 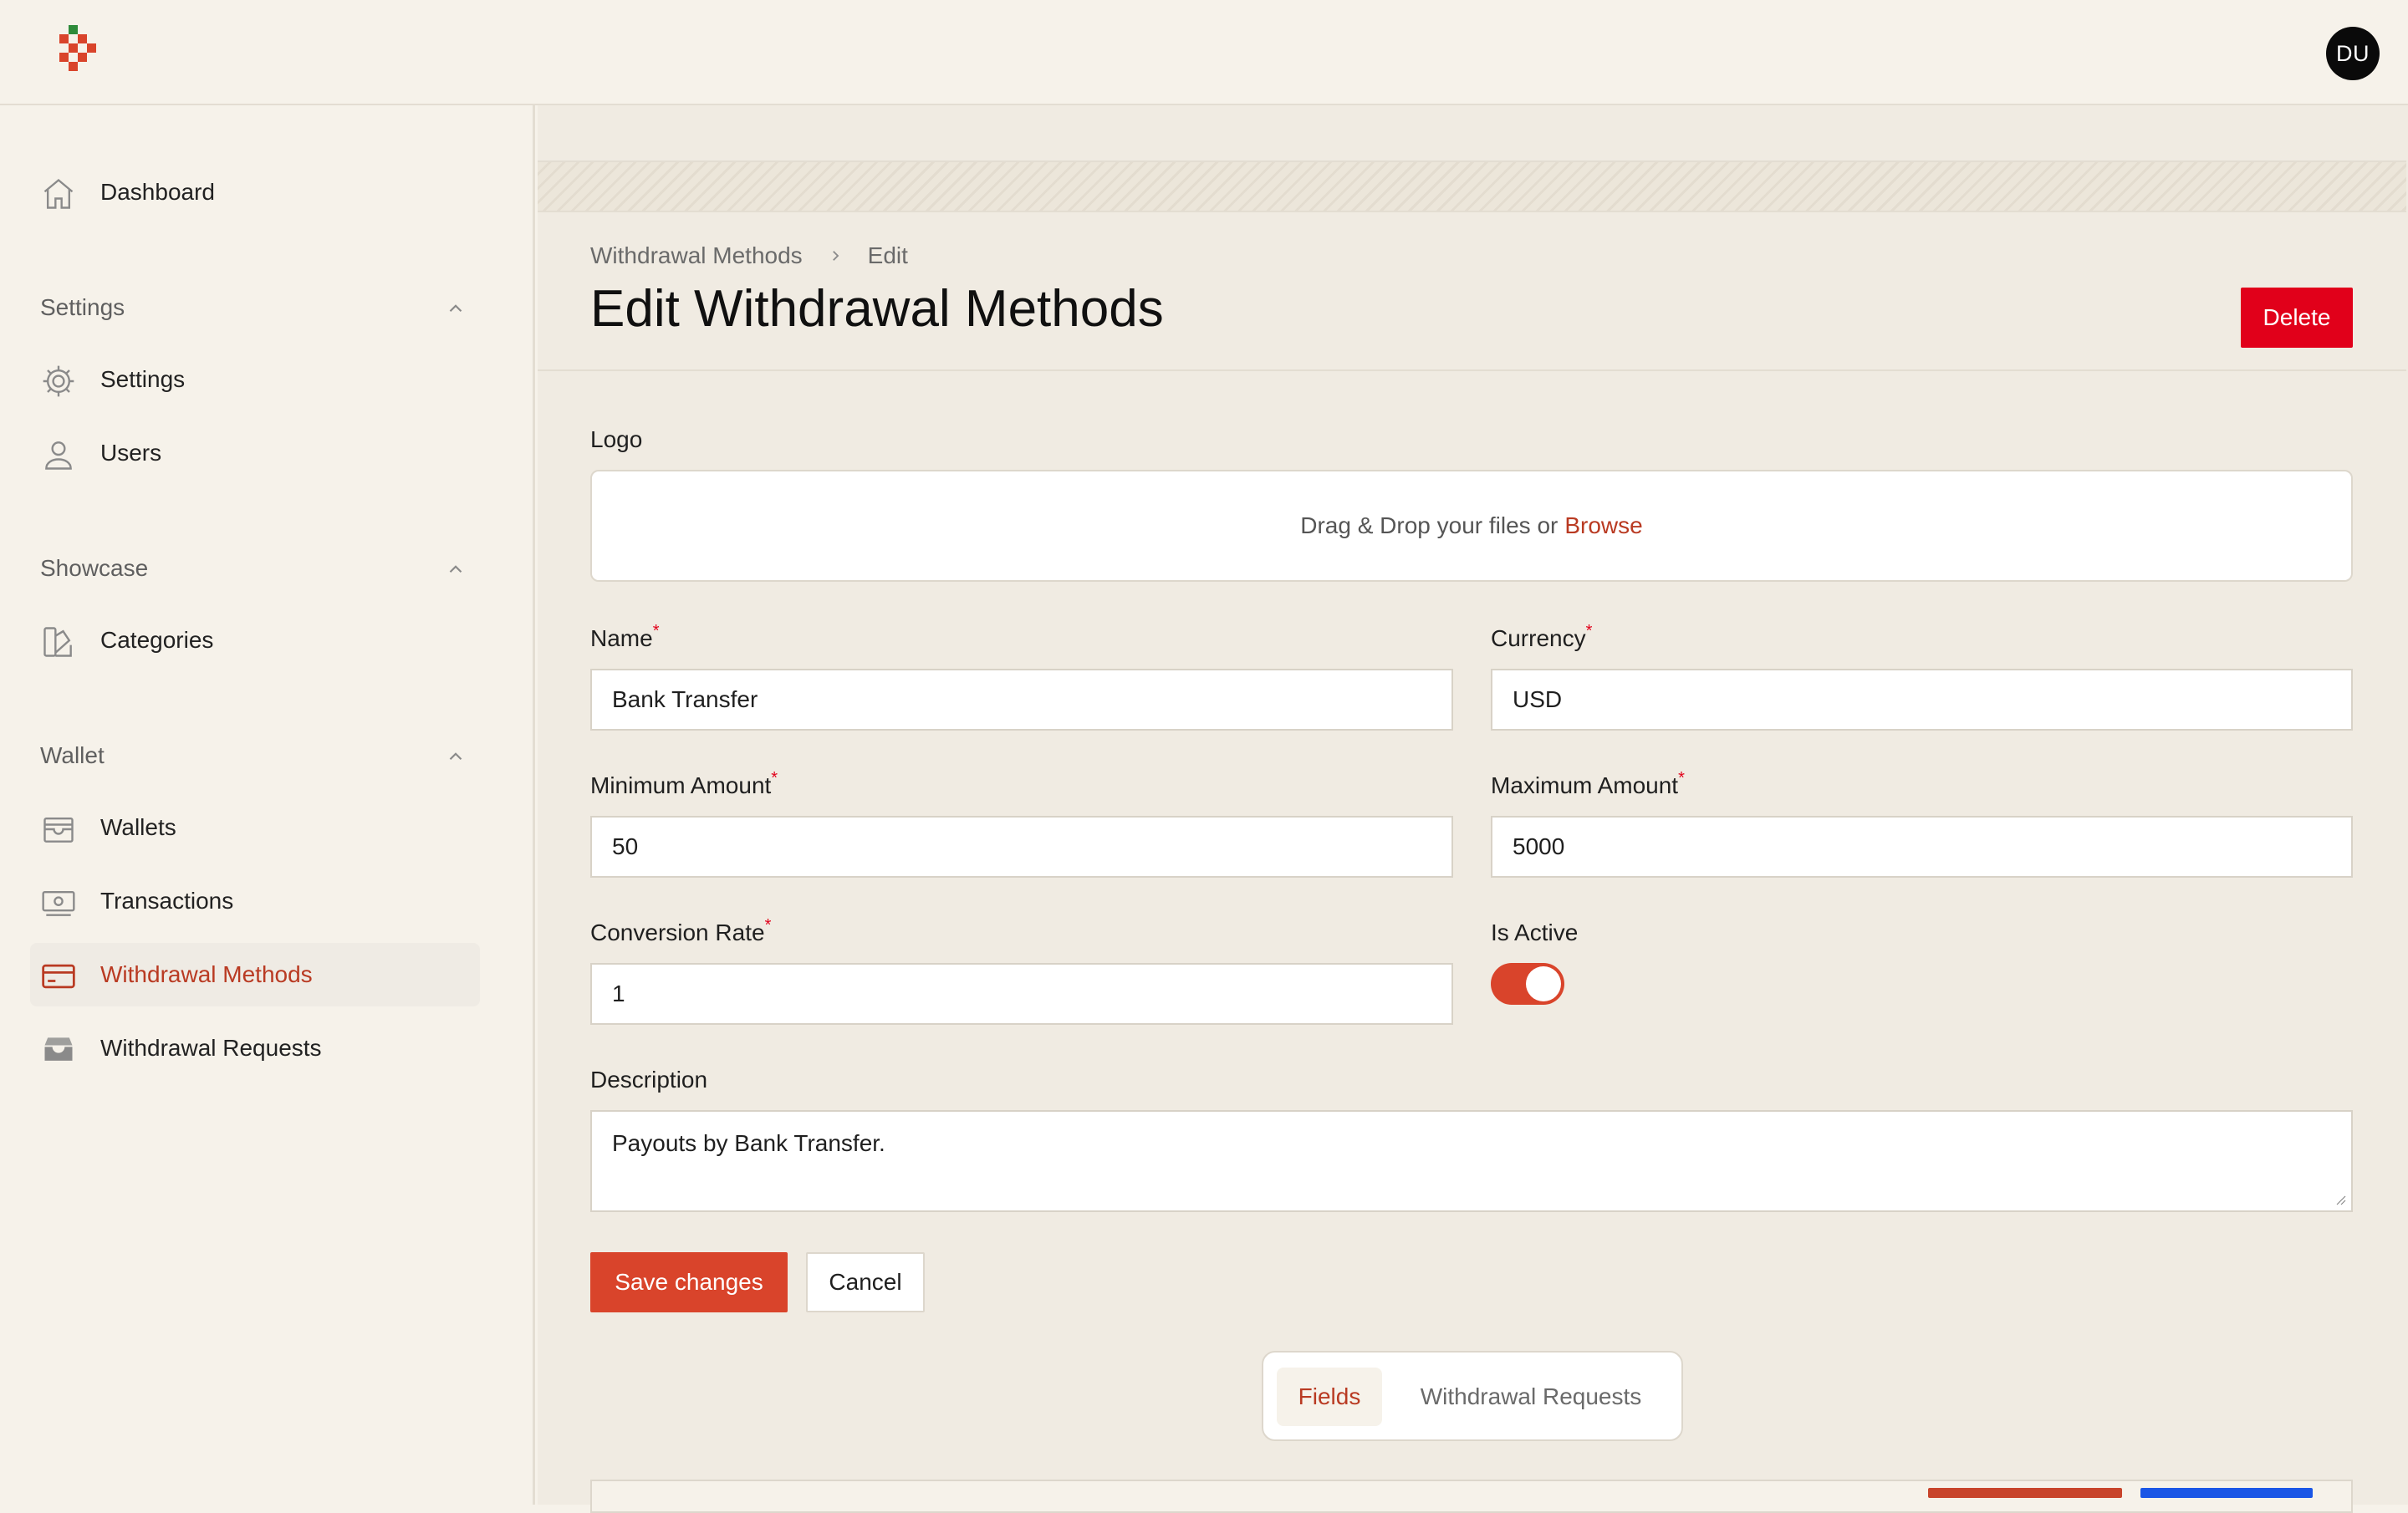 I want to click on currency-label: Currency*, so click(x=1542, y=636).